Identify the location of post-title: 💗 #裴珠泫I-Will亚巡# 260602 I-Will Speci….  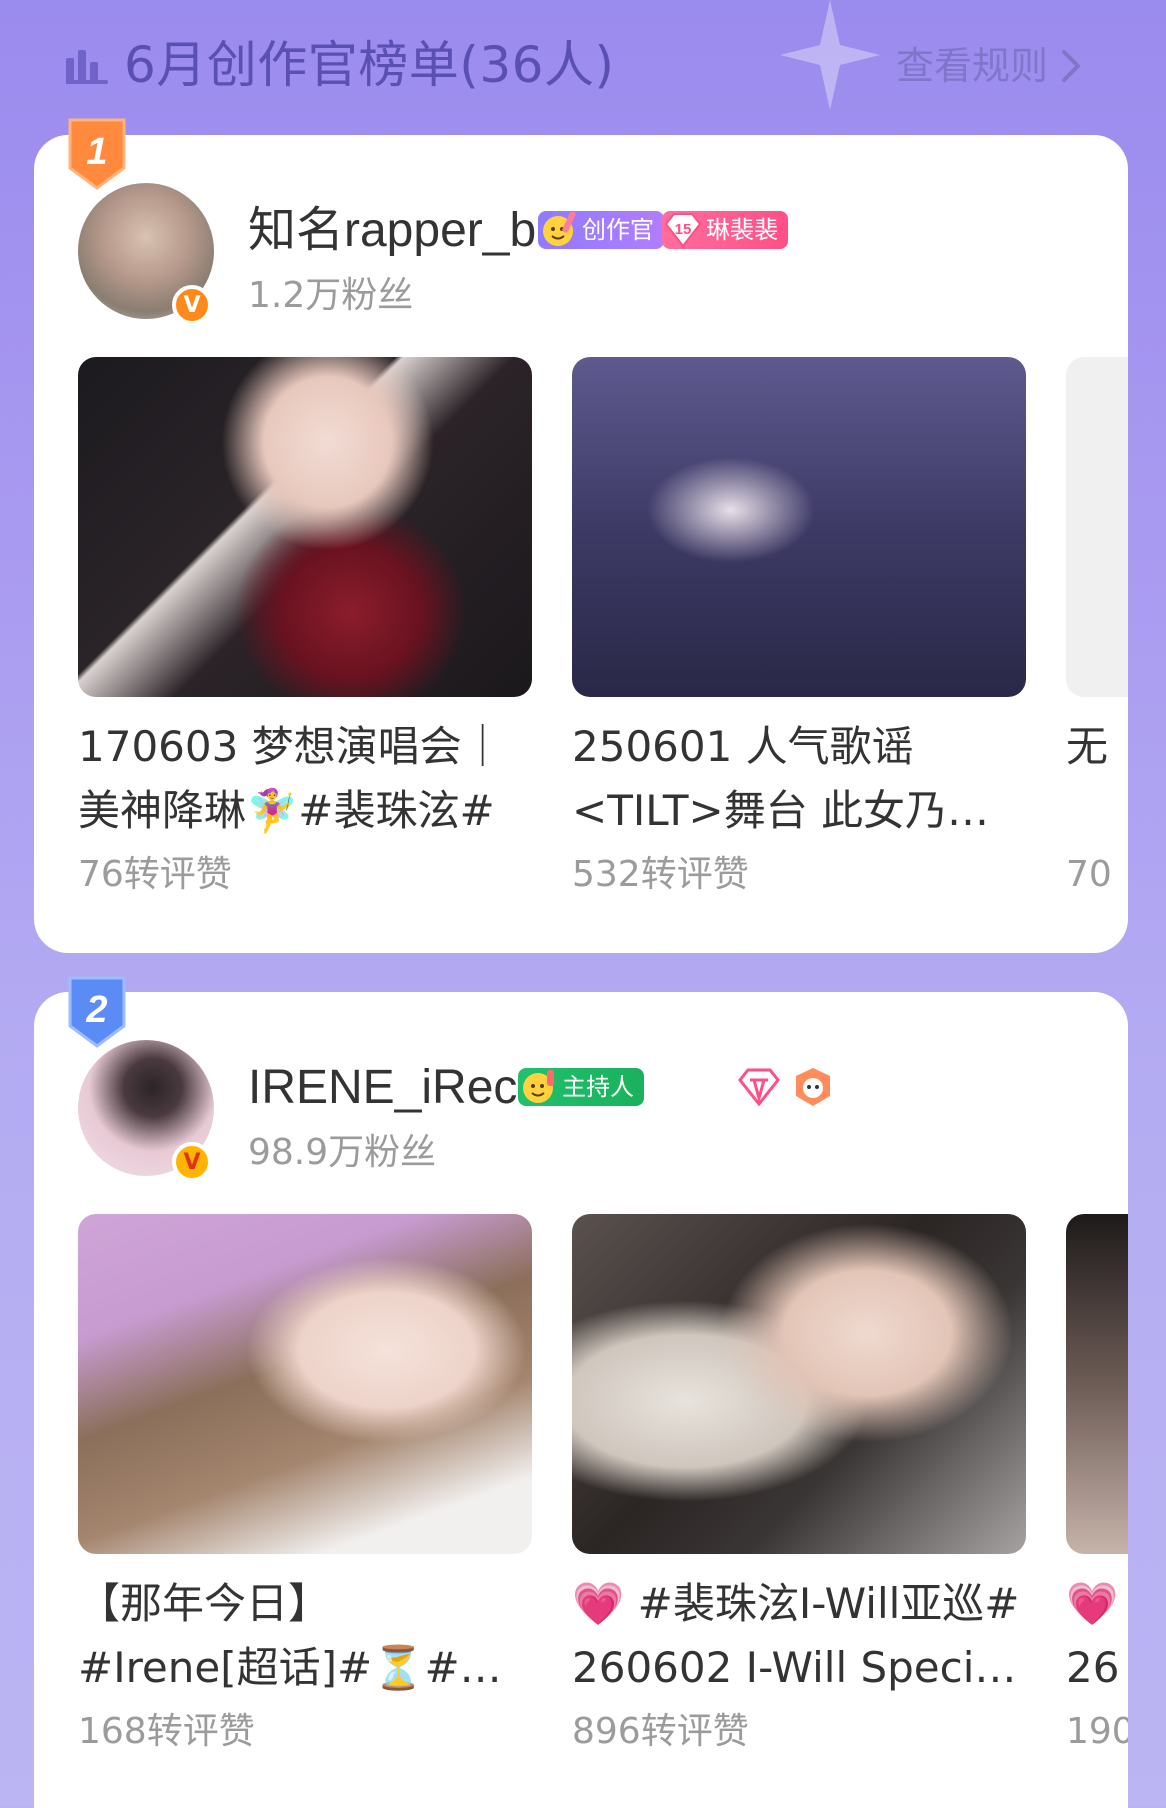
(799, 1636).